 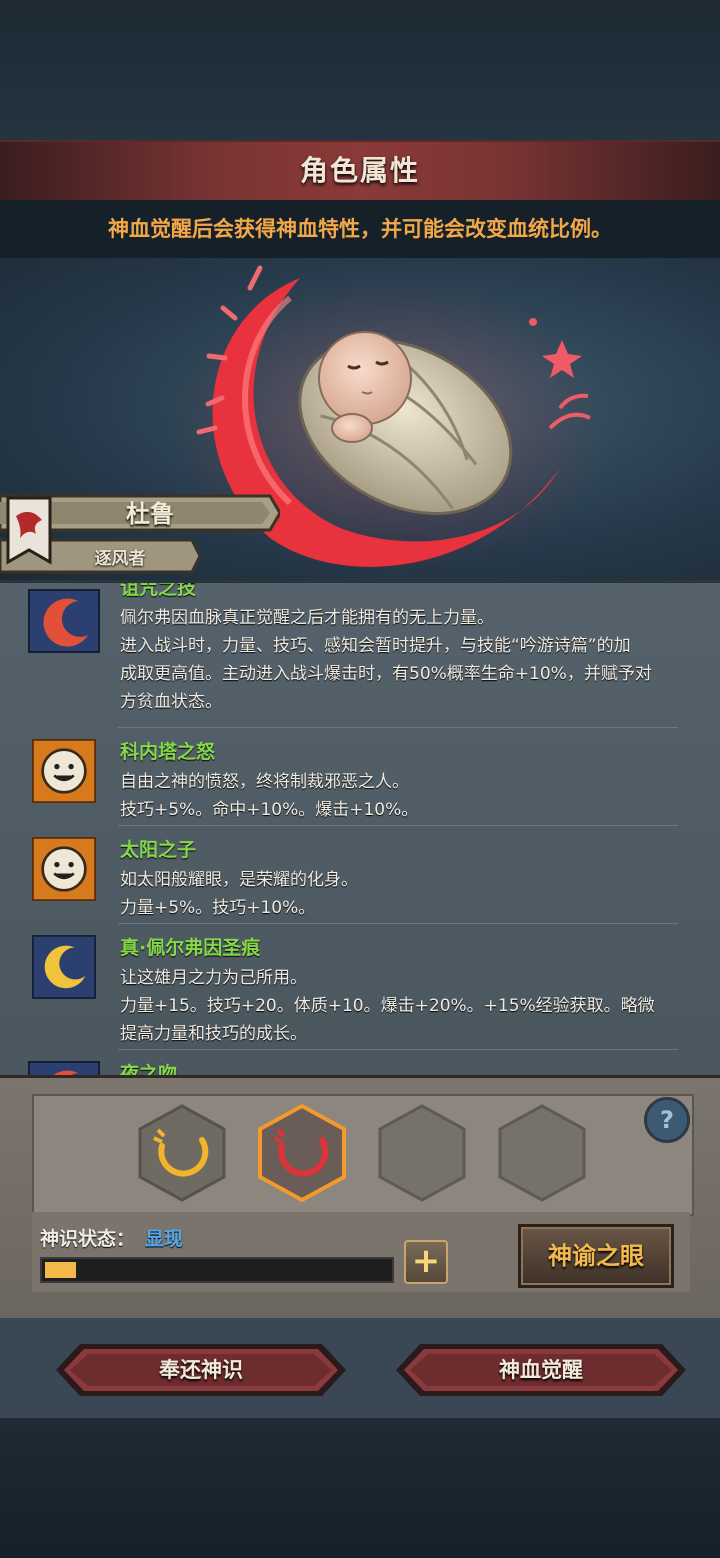 What do you see at coordinates (386, 674) in the screenshot?
I see `trait-desc-line: 成取更高值。主动进入战斗爆击时，有50%概率生命+10%，并赋予对` at bounding box center [386, 674].